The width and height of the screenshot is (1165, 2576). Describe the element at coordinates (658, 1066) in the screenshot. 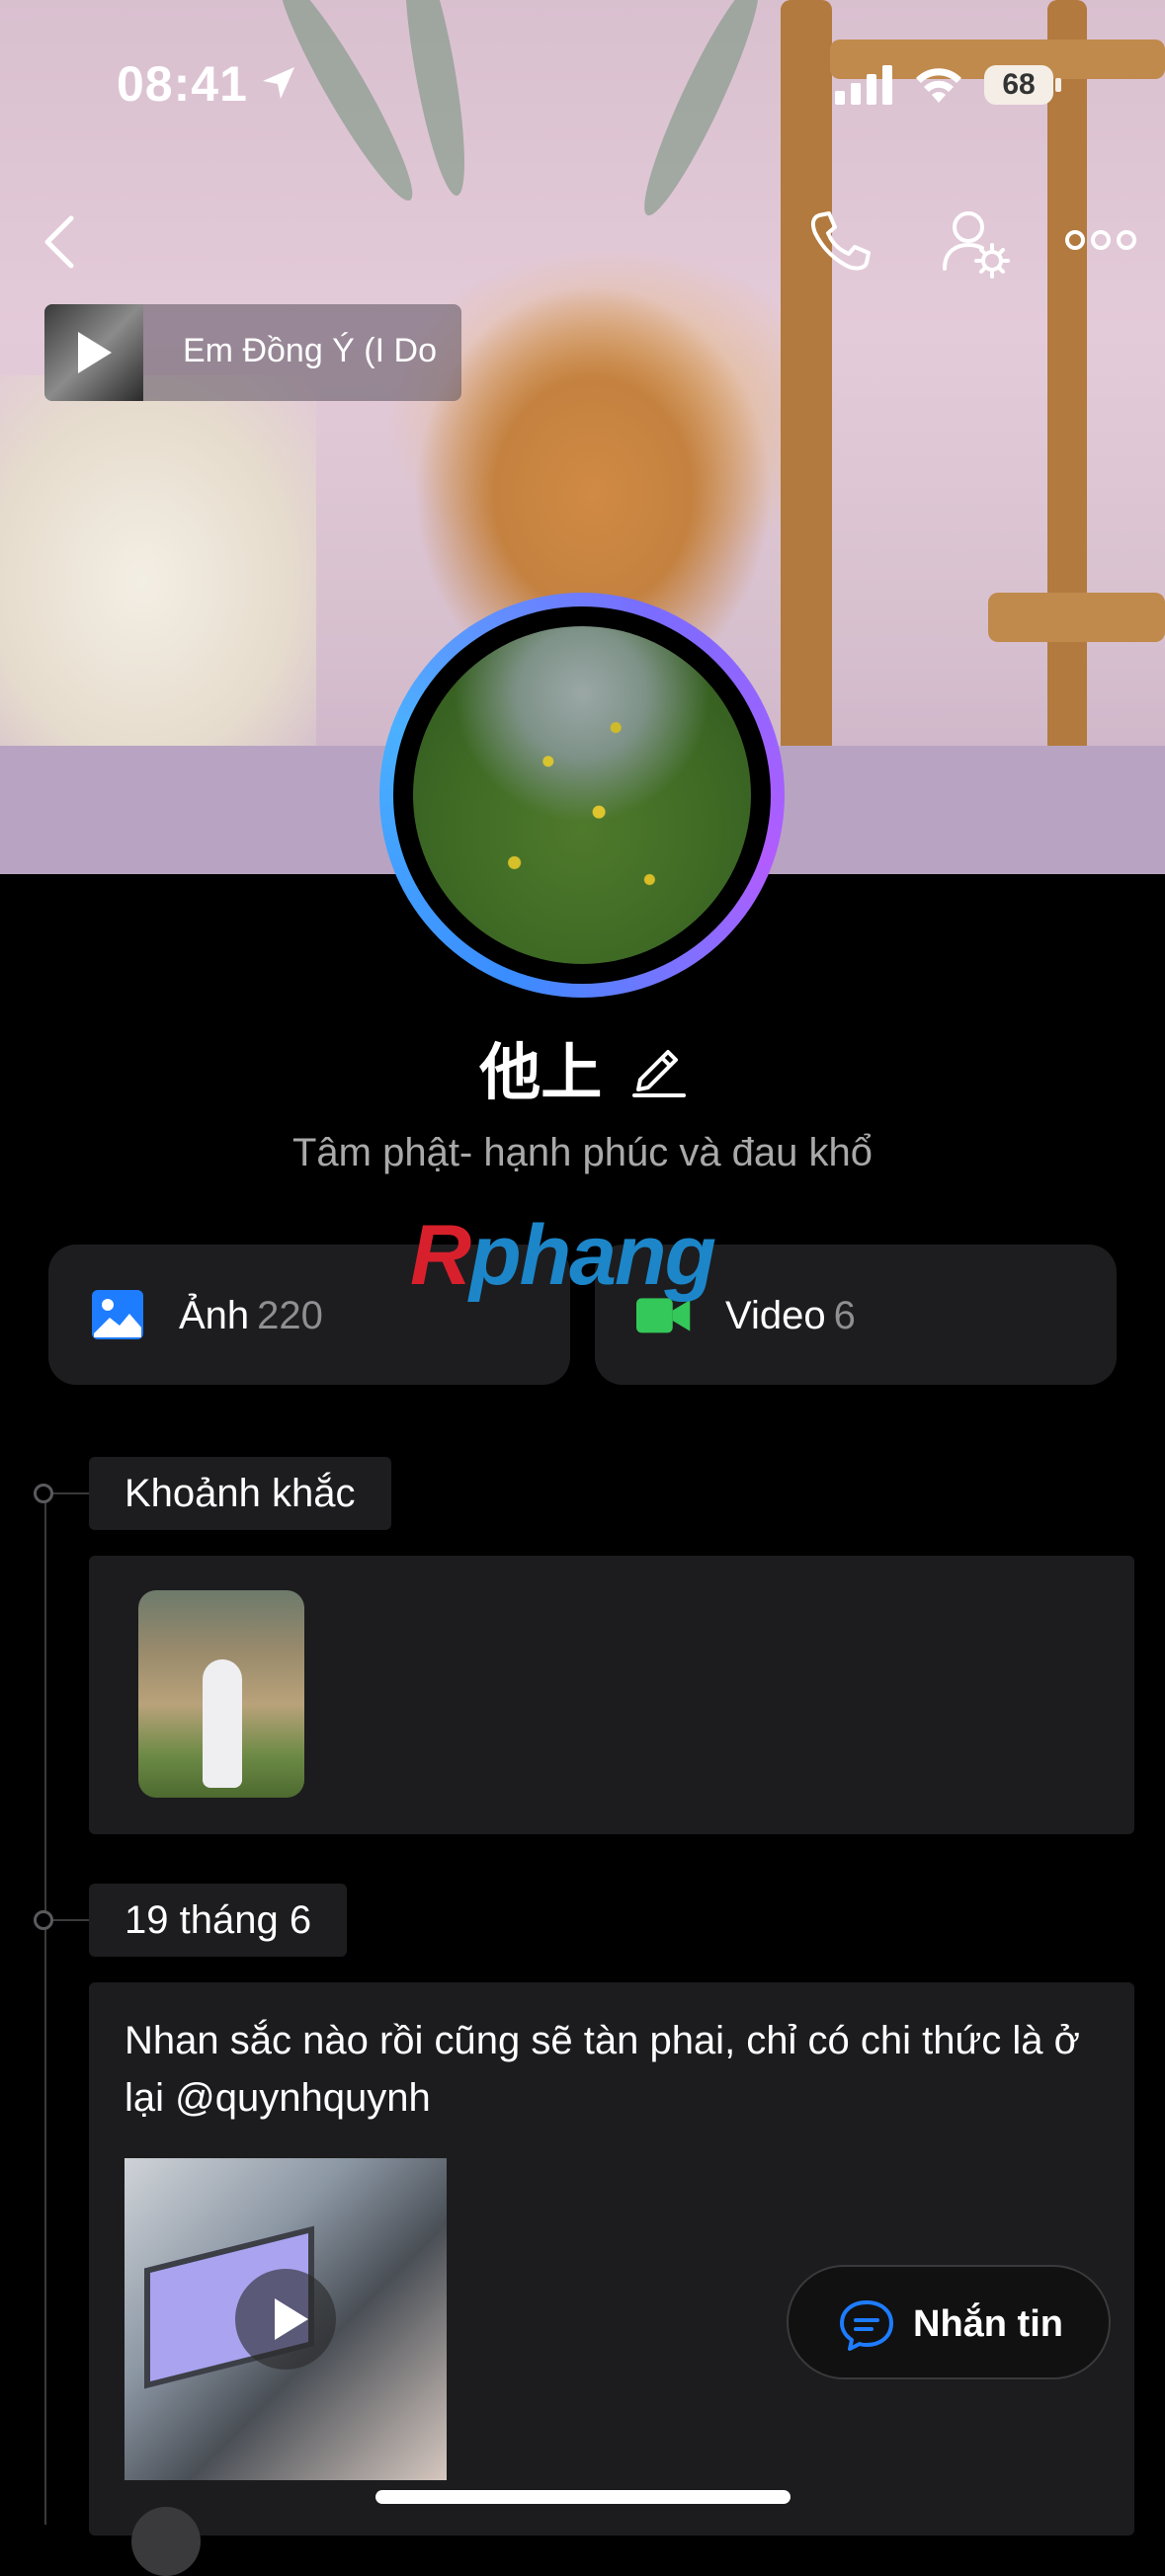

I see `edit-pencil-icon` at that location.